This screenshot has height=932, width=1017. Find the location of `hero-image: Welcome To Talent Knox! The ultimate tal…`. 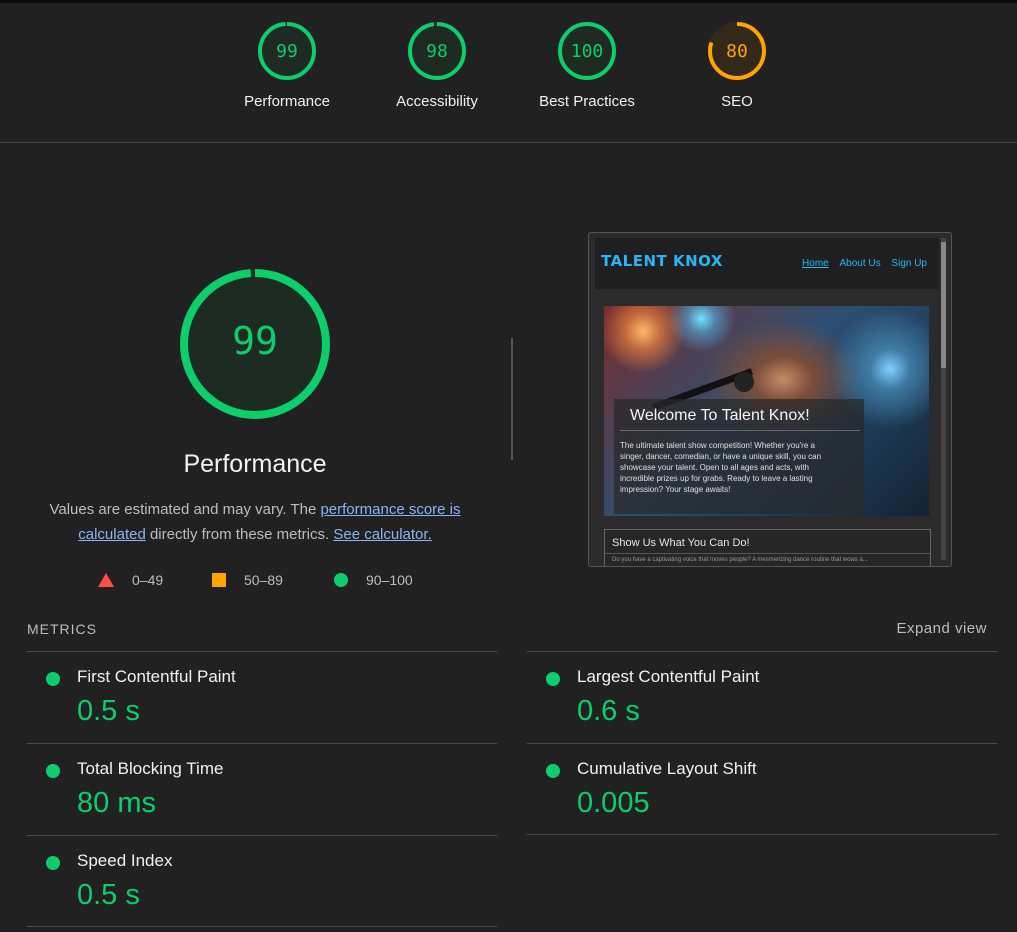

hero-image: Welcome To Talent Knox! The ultimate tal… is located at coordinates (766, 411).